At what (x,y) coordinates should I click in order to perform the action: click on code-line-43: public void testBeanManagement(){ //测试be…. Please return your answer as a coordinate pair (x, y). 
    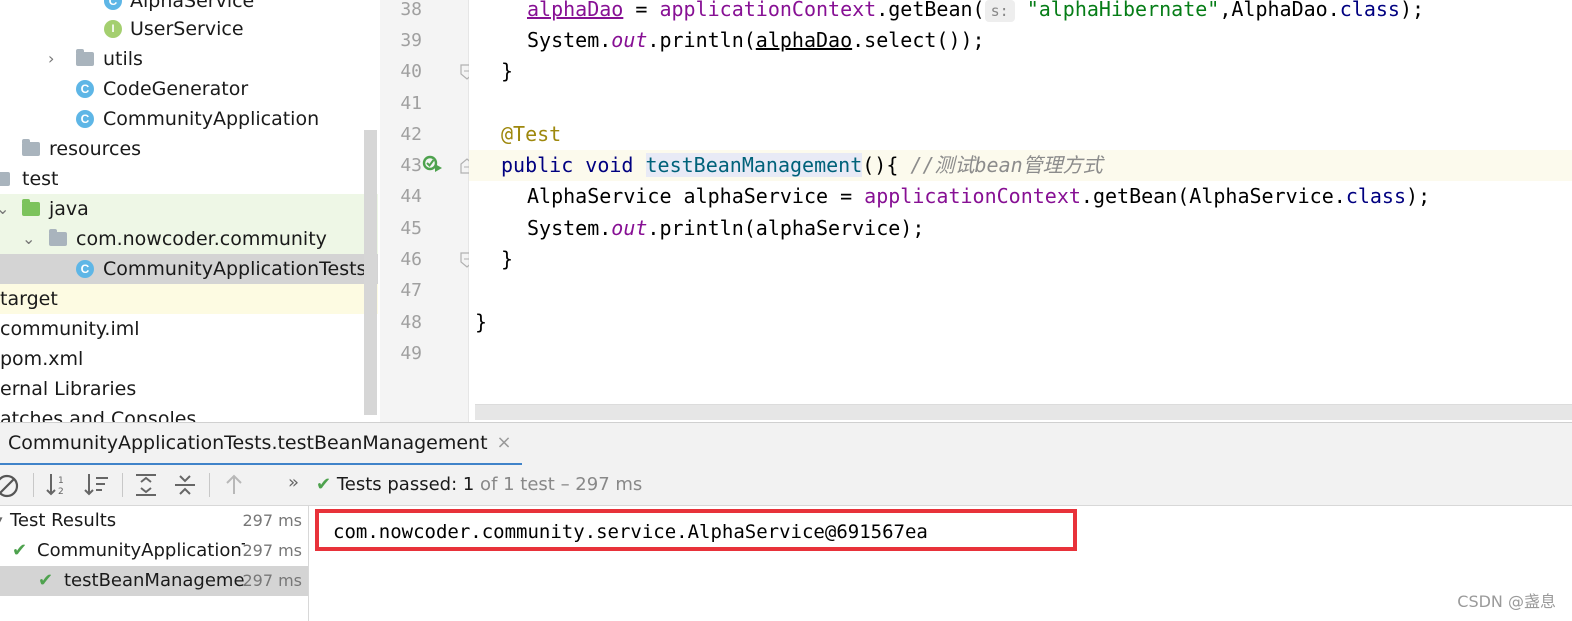
    Looking at the image, I should click on (802, 165).